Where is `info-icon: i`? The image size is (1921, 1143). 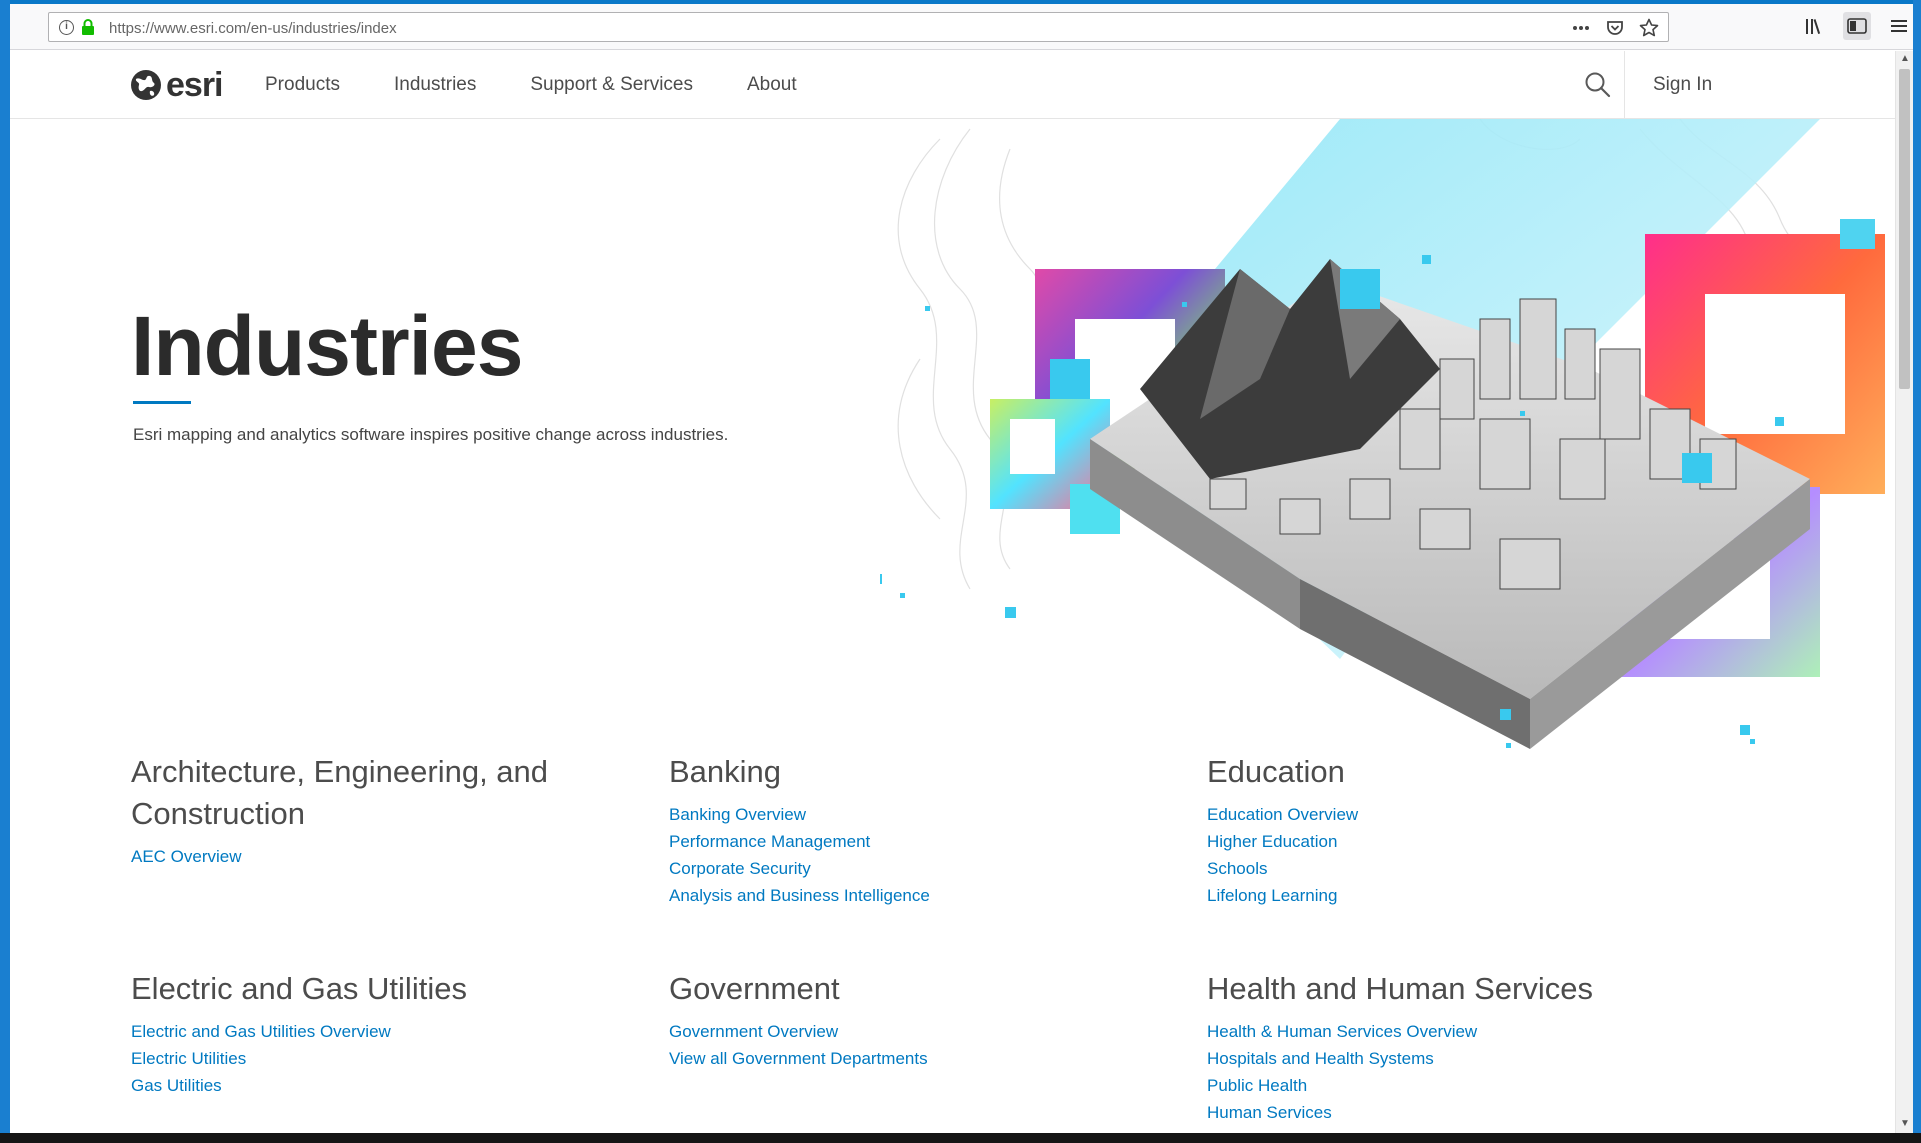
info-icon: i is located at coordinates (66, 27).